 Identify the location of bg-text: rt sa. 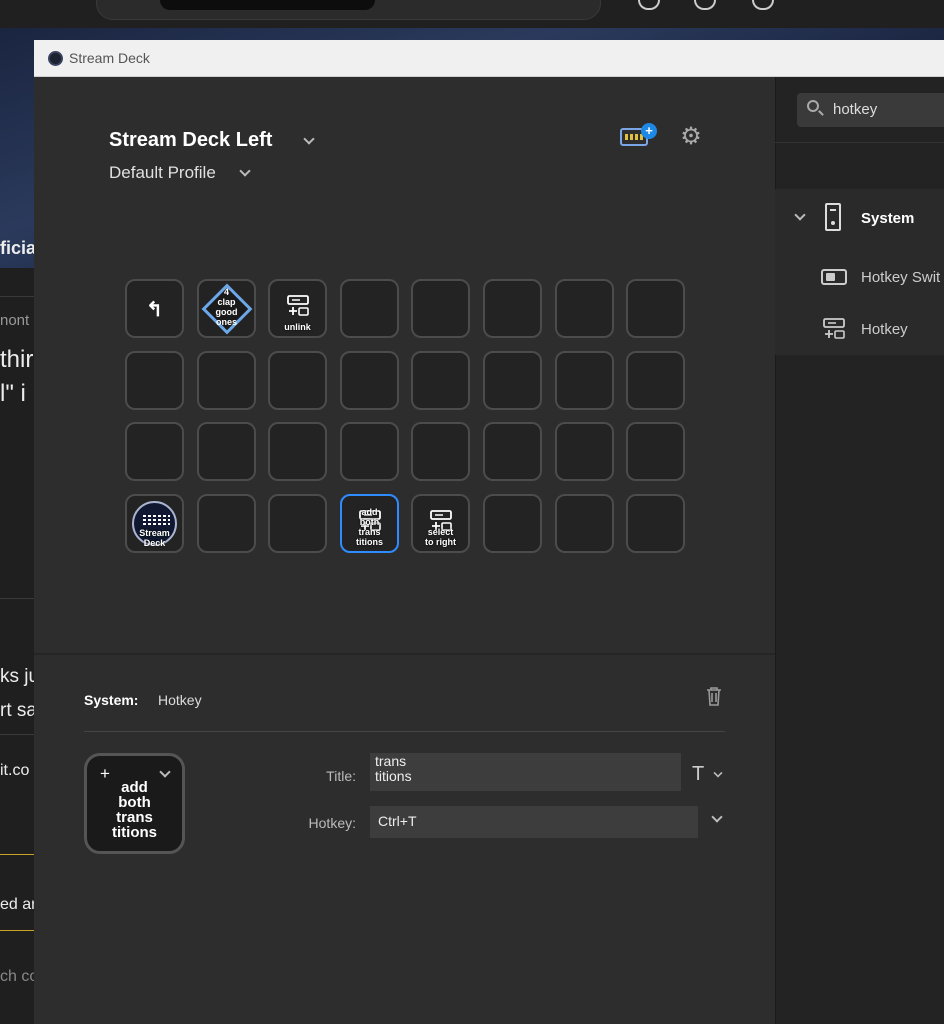
(18, 710).